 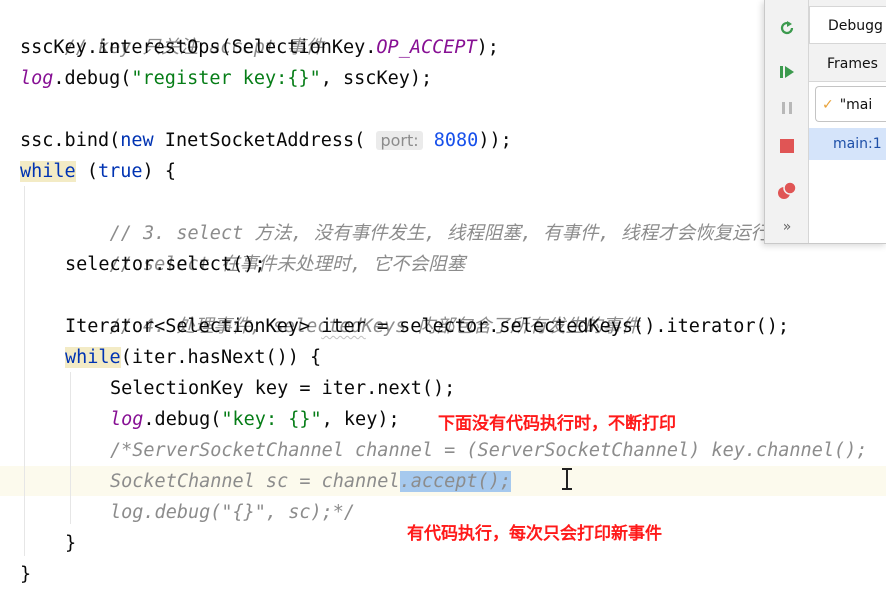 I want to click on code-string: "register key:{}", so click(x=226, y=78).